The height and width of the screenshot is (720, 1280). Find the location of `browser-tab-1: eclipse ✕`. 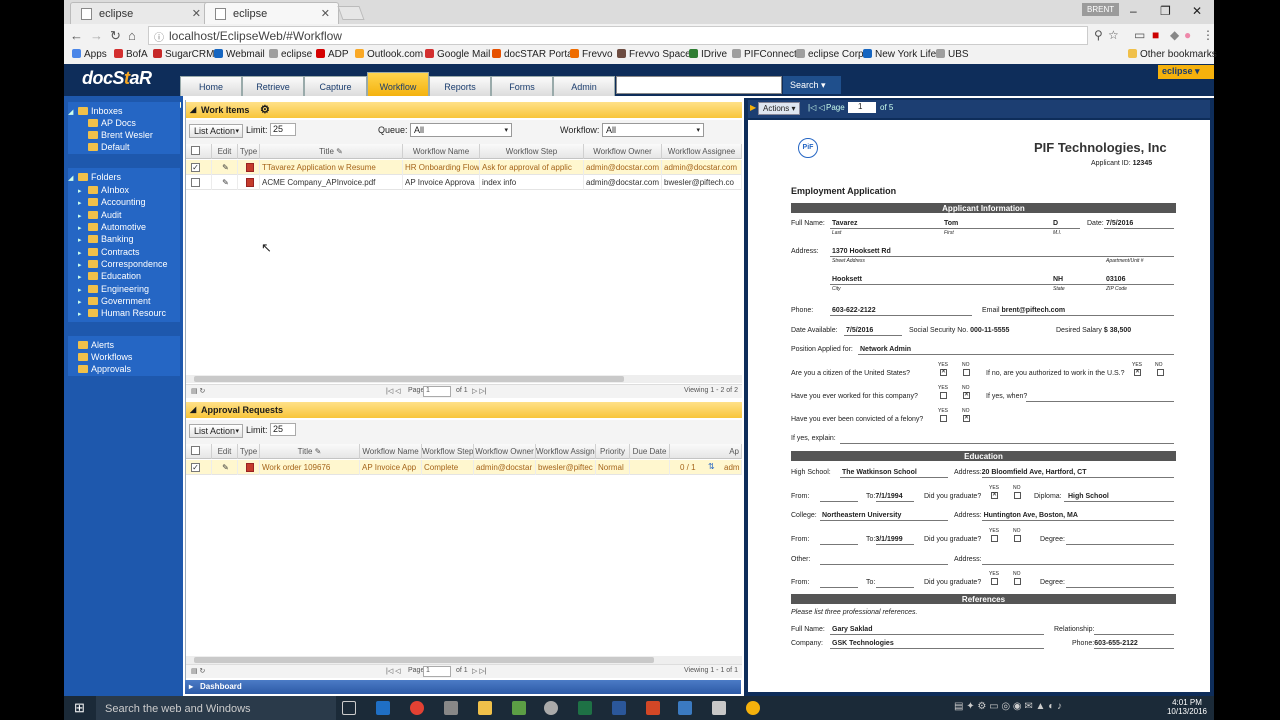

browser-tab-1: eclipse ✕ is located at coordinates (140, 13).